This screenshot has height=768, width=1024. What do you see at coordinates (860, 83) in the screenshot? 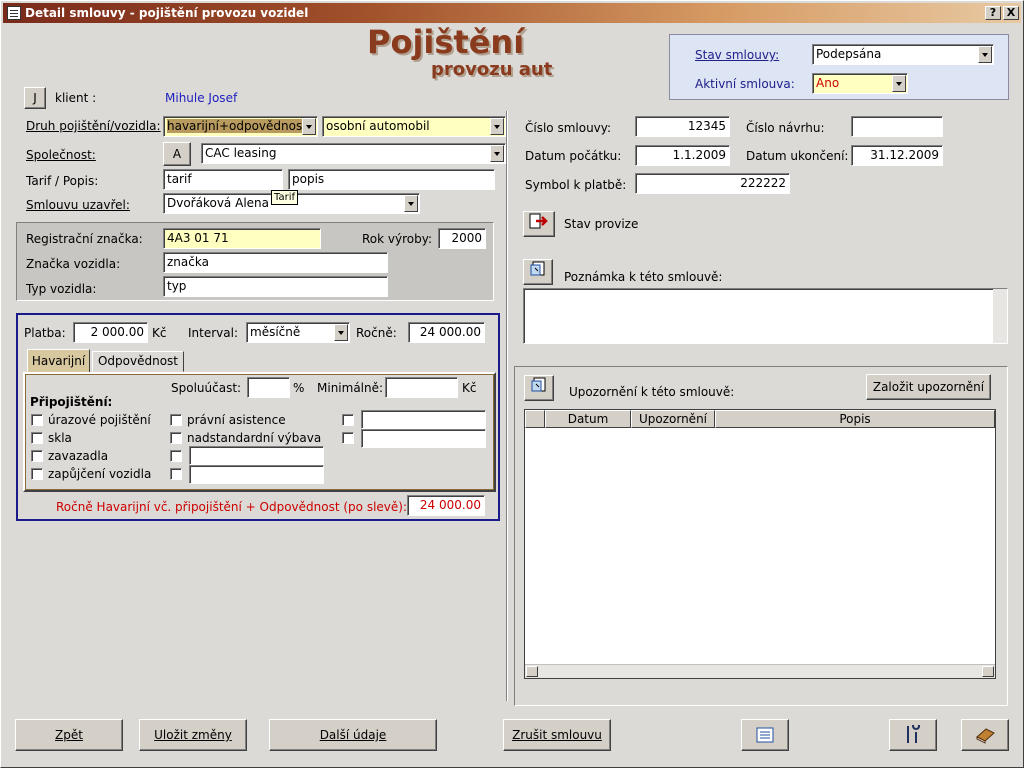
I see `aktivni-select: Ano` at bounding box center [860, 83].